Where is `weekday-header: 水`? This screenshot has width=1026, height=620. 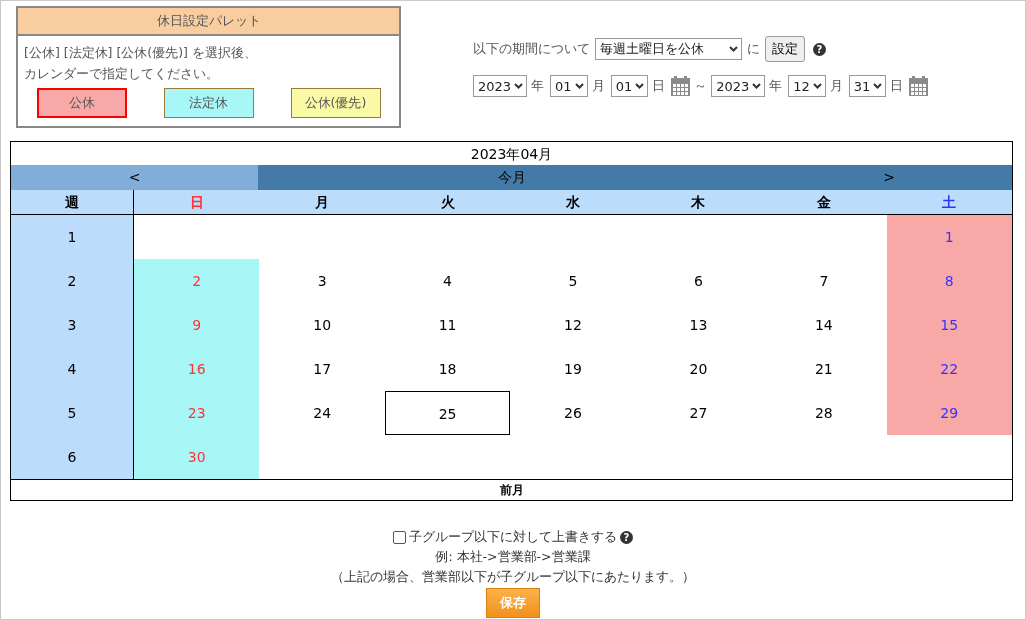 weekday-header: 水 is located at coordinates (573, 202).